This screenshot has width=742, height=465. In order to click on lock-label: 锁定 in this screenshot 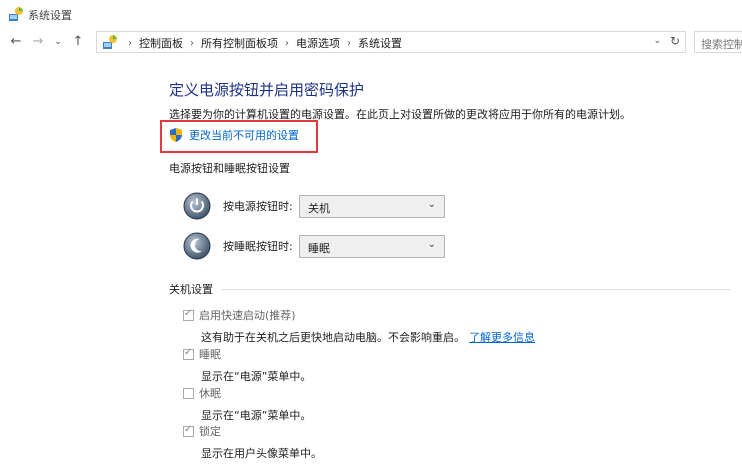, I will do `click(210, 431)`.